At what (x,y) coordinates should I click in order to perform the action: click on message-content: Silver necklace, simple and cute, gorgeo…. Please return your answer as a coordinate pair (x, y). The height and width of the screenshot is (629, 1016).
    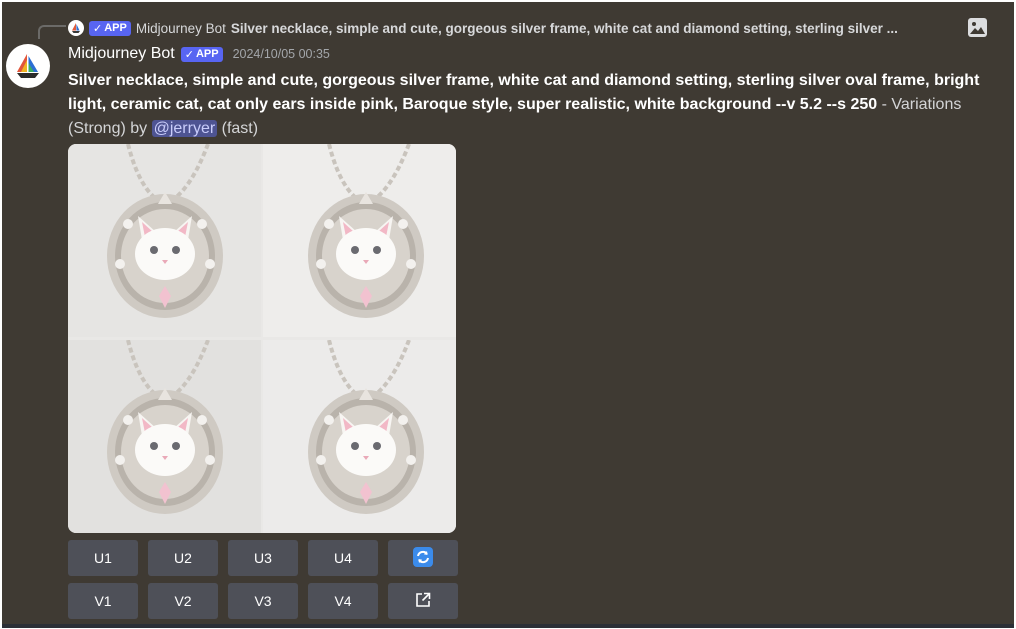
    Looking at the image, I should click on (533, 105).